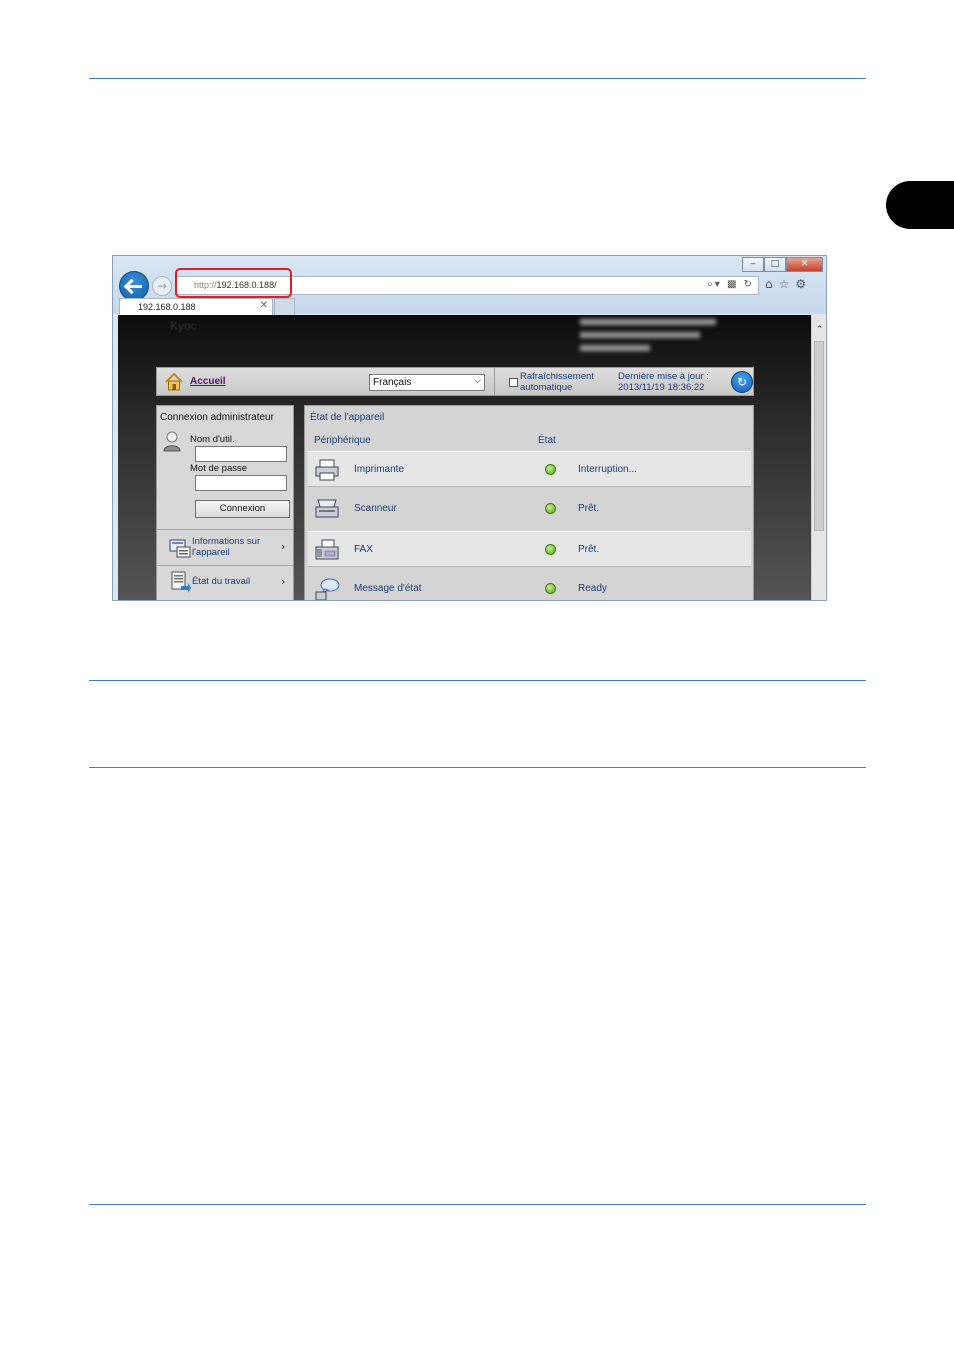  What do you see at coordinates (226, 541) in the screenshot?
I see `nav-device-info-line1: Informations sur` at bounding box center [226, 541].